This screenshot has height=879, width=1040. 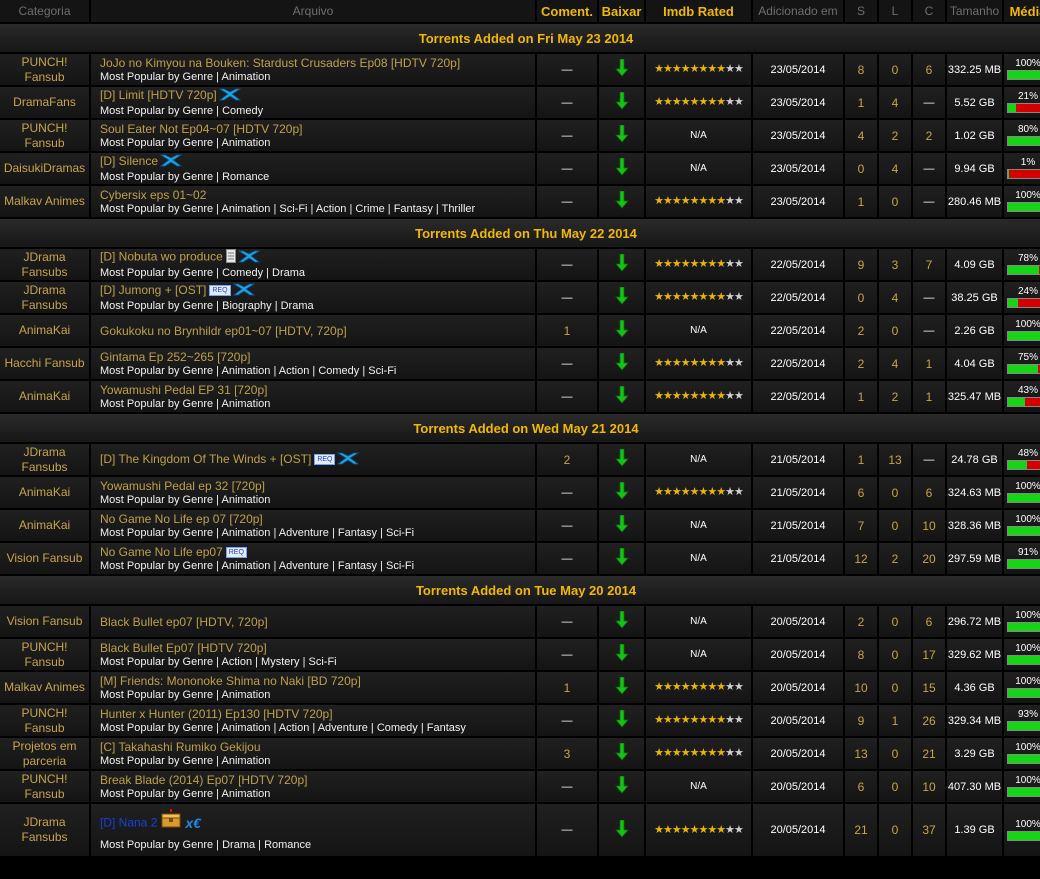 What do you see at coordinates (181, 519) in the screenshot?
I see `torrent-title-link: No Game No Life ep 07 [720p]` at bounding box center [181, 519].